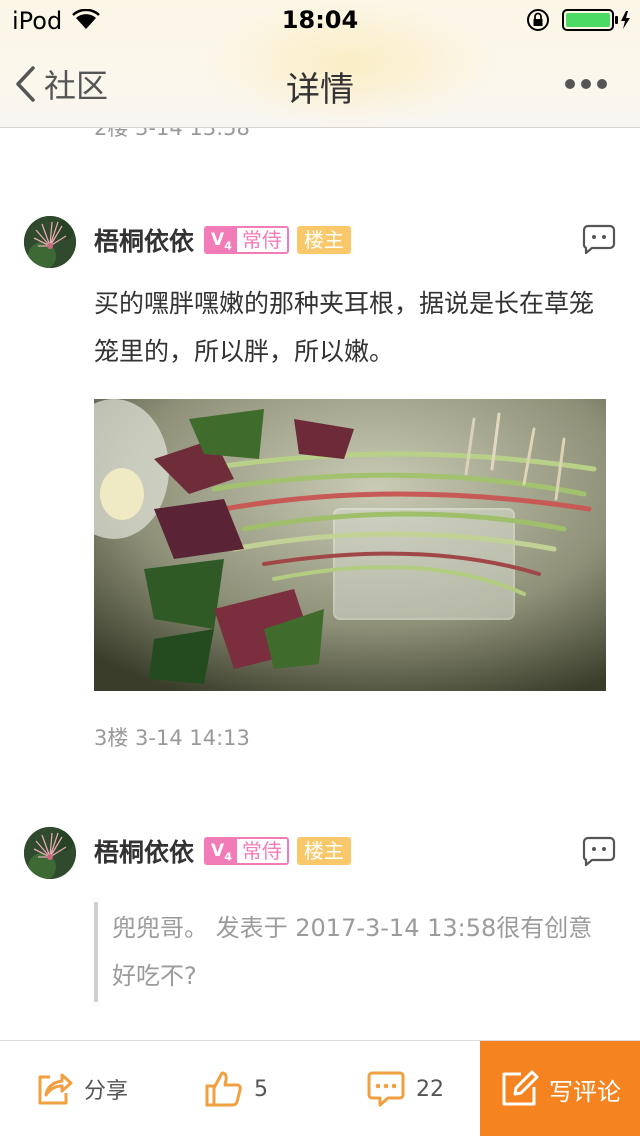 This screenshot has height=1136, width=640. I want to click on comments-button: 22, so click(405, 1088).